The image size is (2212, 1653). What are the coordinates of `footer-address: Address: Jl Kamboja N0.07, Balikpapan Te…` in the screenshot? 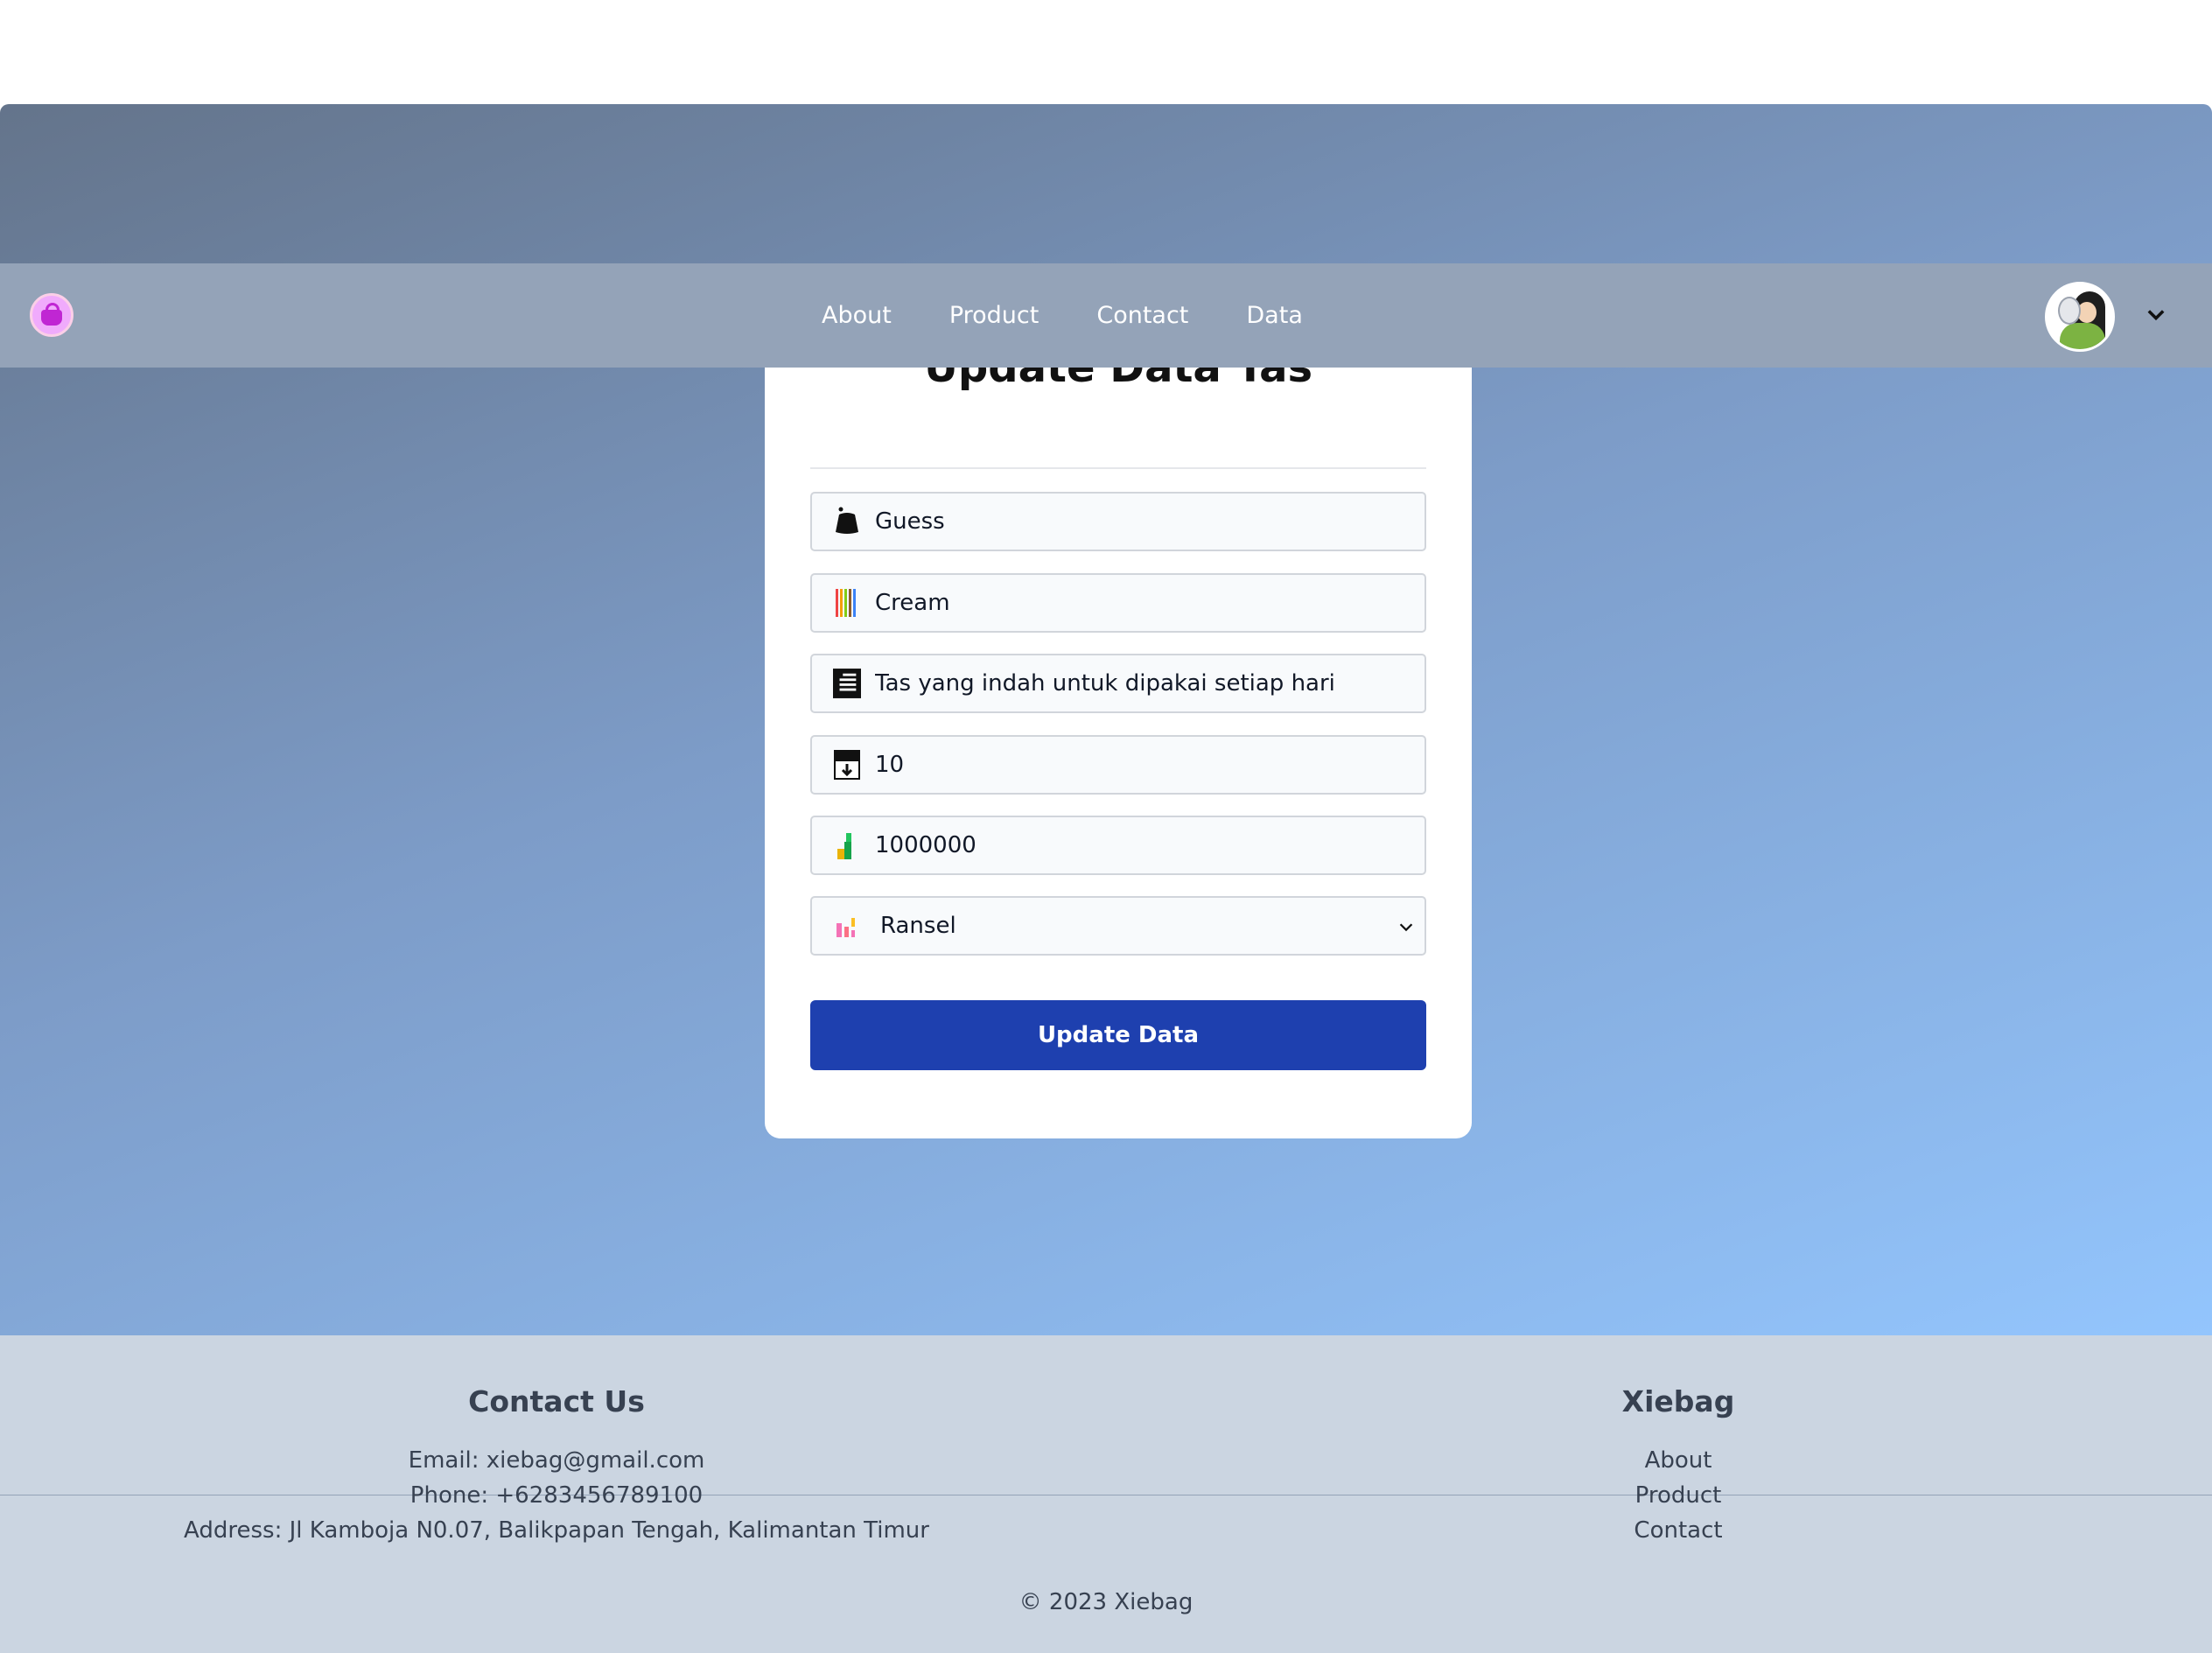 It's located at (556, 1530).